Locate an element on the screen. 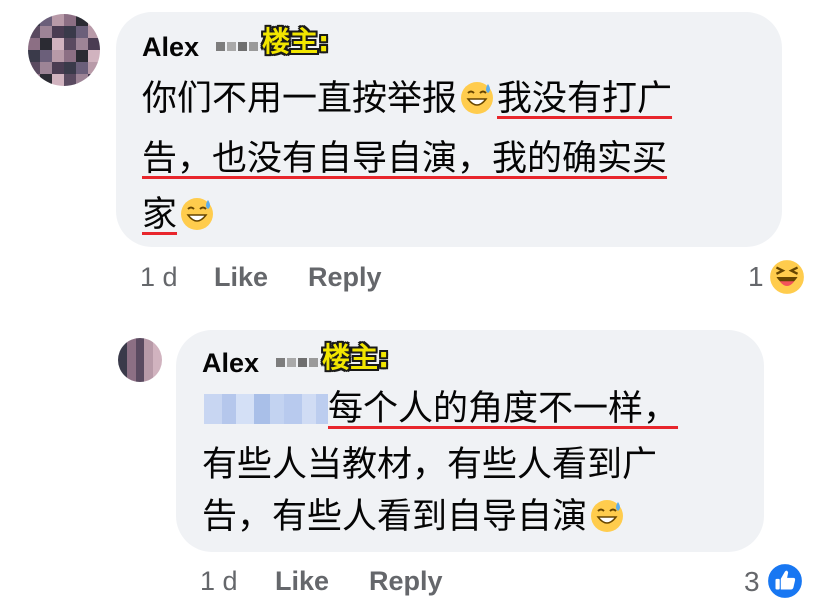  text-segment: 你们不用一直按举报 is located at coordinates (300, 99).